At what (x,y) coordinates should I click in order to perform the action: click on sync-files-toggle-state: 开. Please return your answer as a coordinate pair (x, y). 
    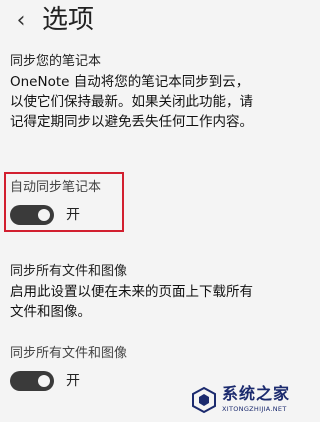
    Looking at the image, I should click on (73, 381).